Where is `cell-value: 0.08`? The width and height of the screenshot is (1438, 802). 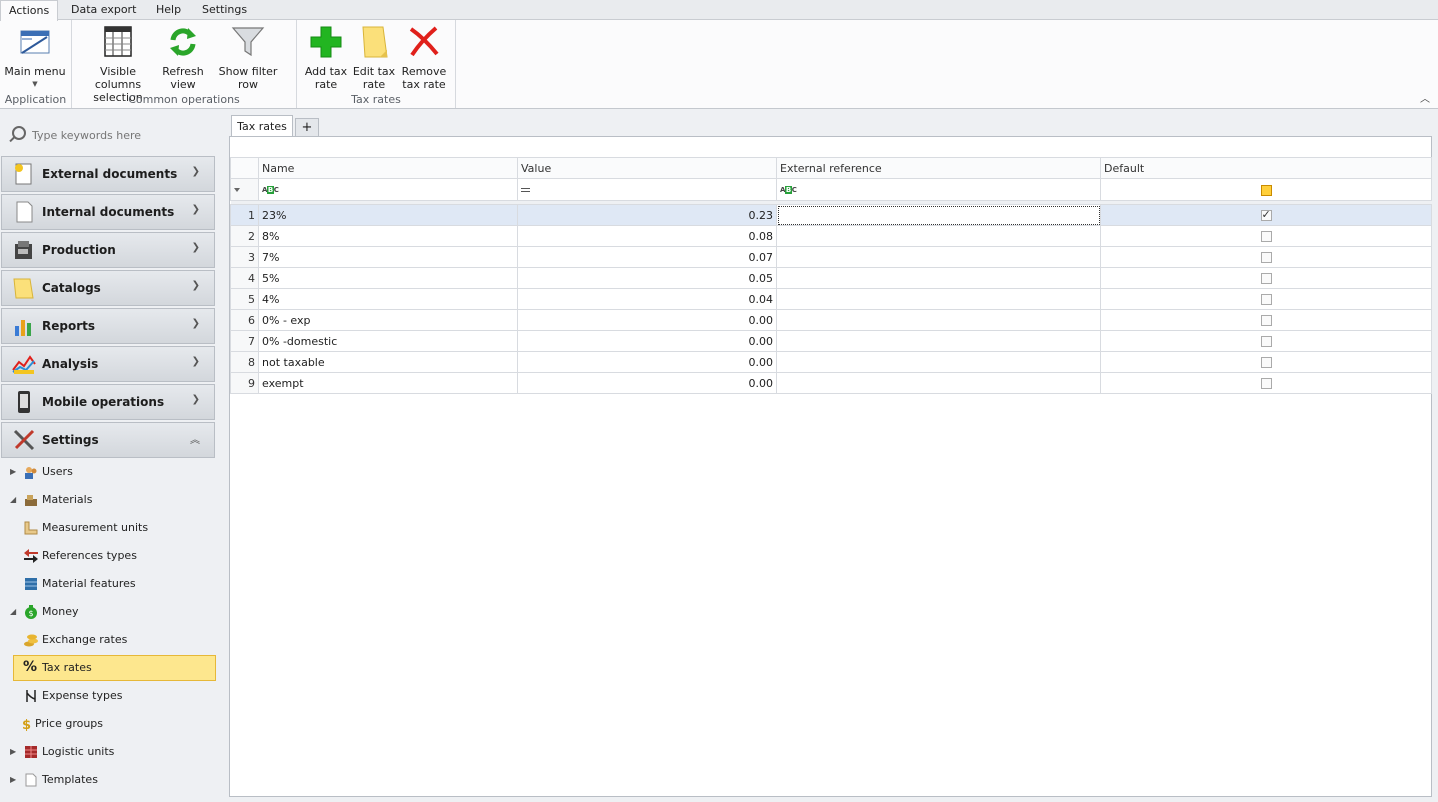
cell-value: 0.08 is located at coordinates (647, 236).